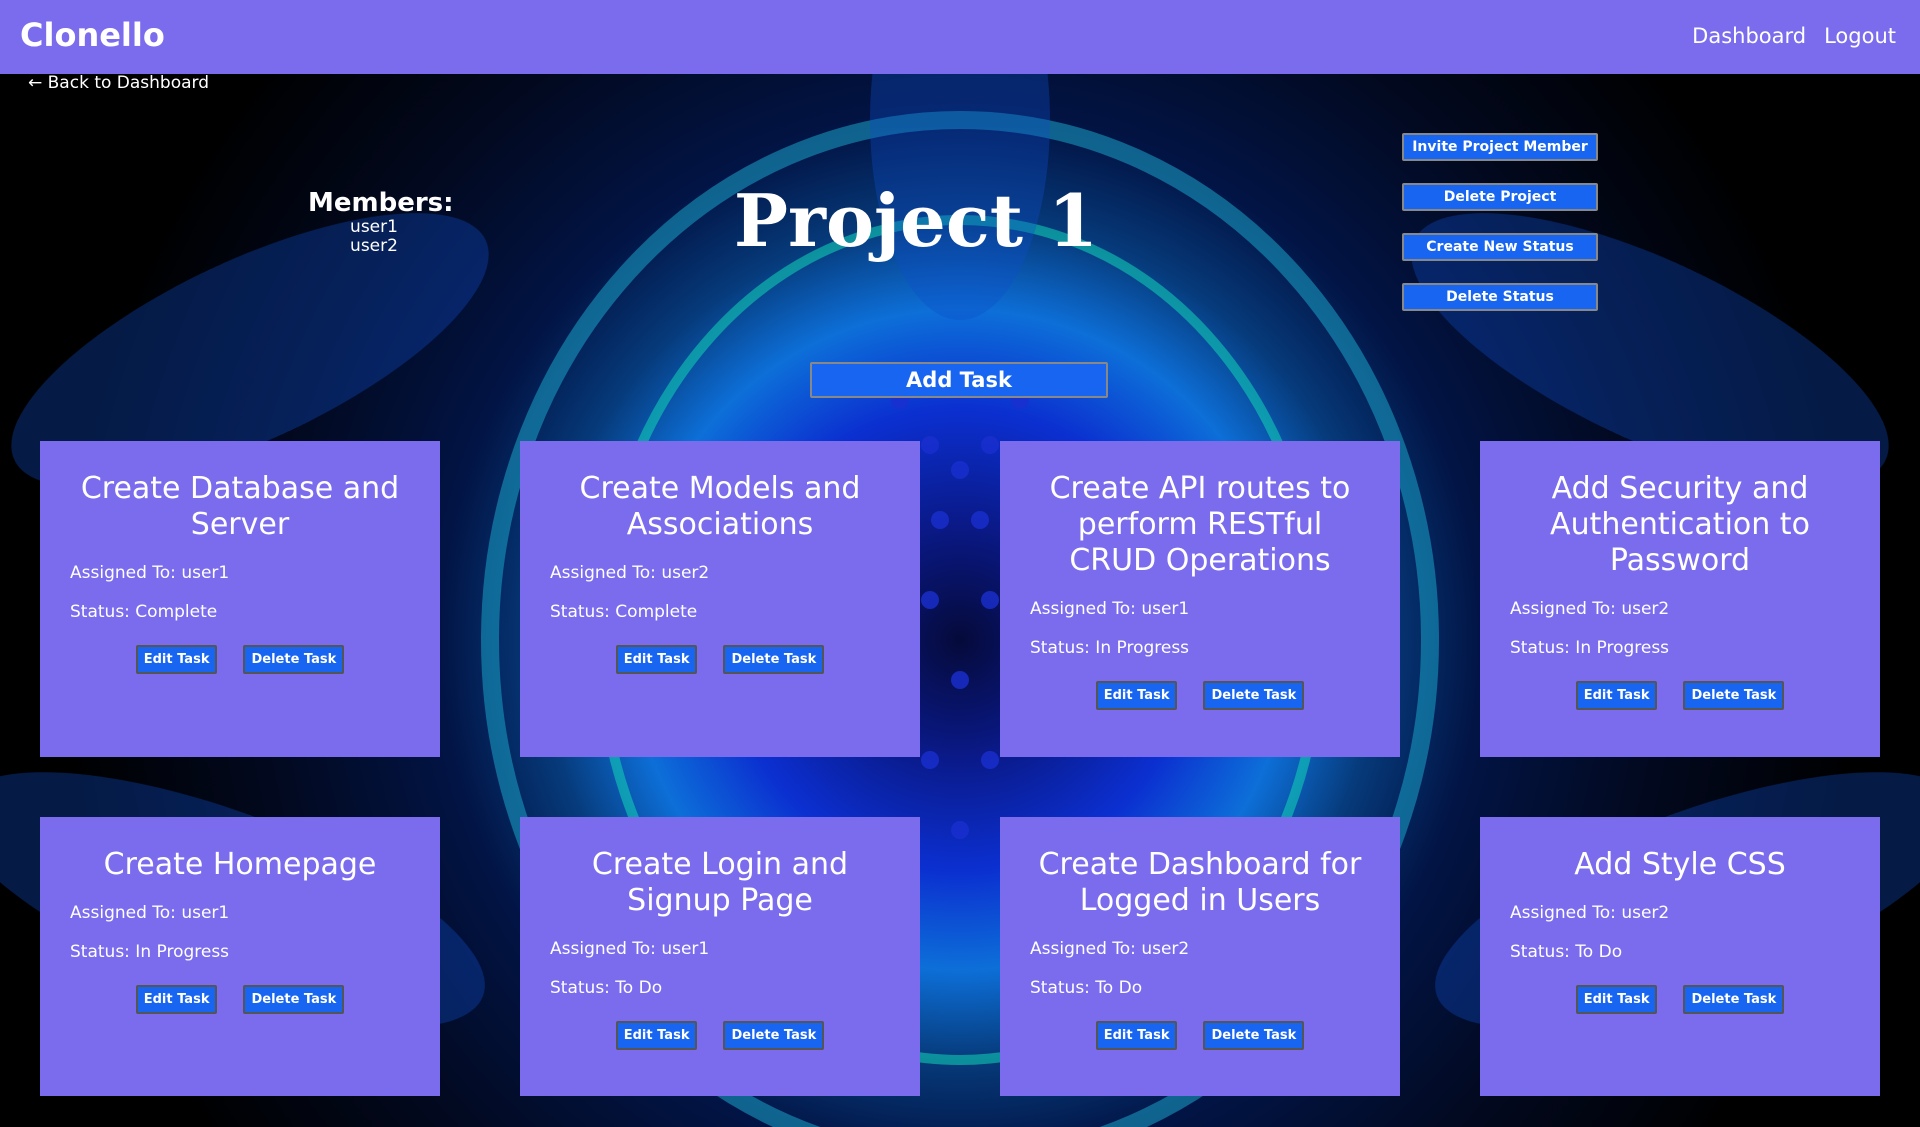  Describe the element at coordinates (240, 864) in the screenshot. I see `task-title: Create Homepage` at that location.